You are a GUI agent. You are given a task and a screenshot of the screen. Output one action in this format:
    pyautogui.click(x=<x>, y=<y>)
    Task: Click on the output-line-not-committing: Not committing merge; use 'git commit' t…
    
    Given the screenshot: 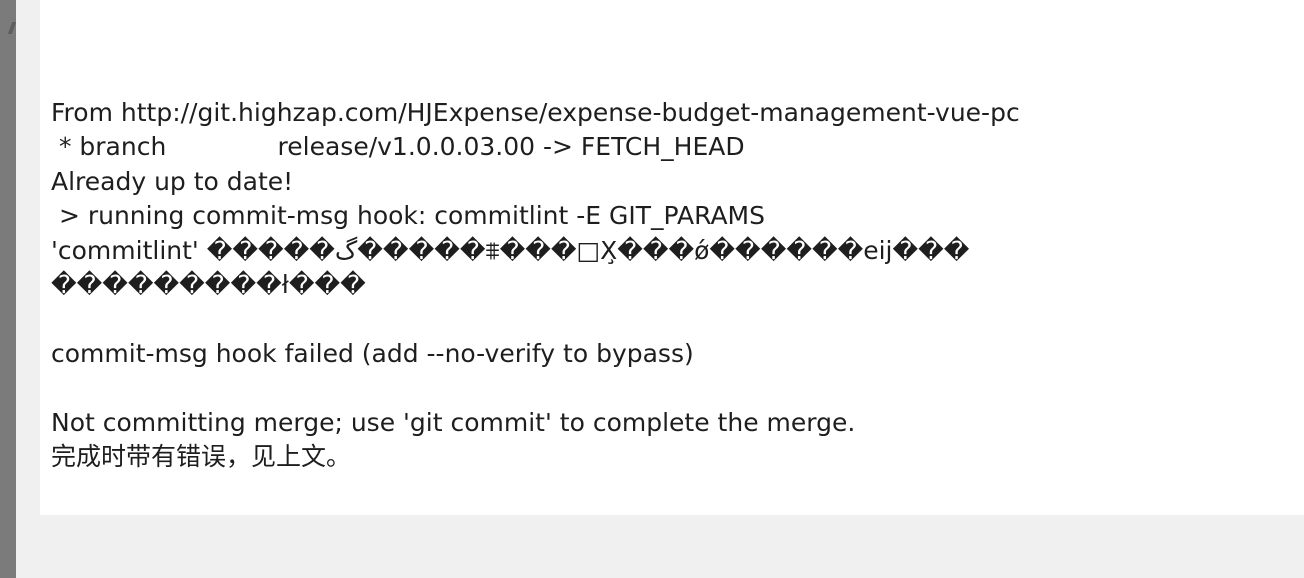 What is the action you would take?
    pyautogui.click(x=453, y=422)
    